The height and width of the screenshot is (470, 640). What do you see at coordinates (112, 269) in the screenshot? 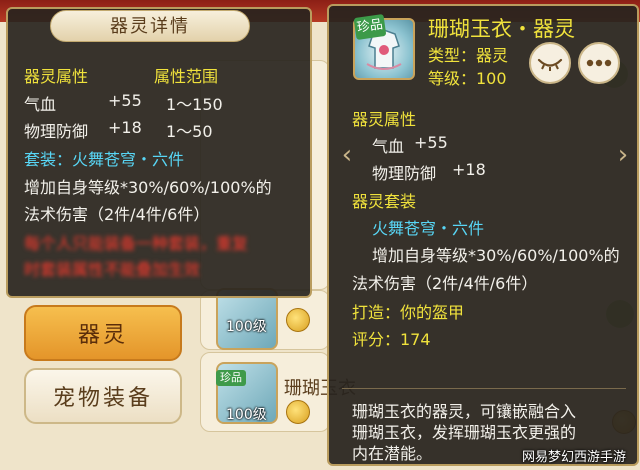
I see `hint-line: 时套装属性不能叠加生效` at bounding box center [112, 269].